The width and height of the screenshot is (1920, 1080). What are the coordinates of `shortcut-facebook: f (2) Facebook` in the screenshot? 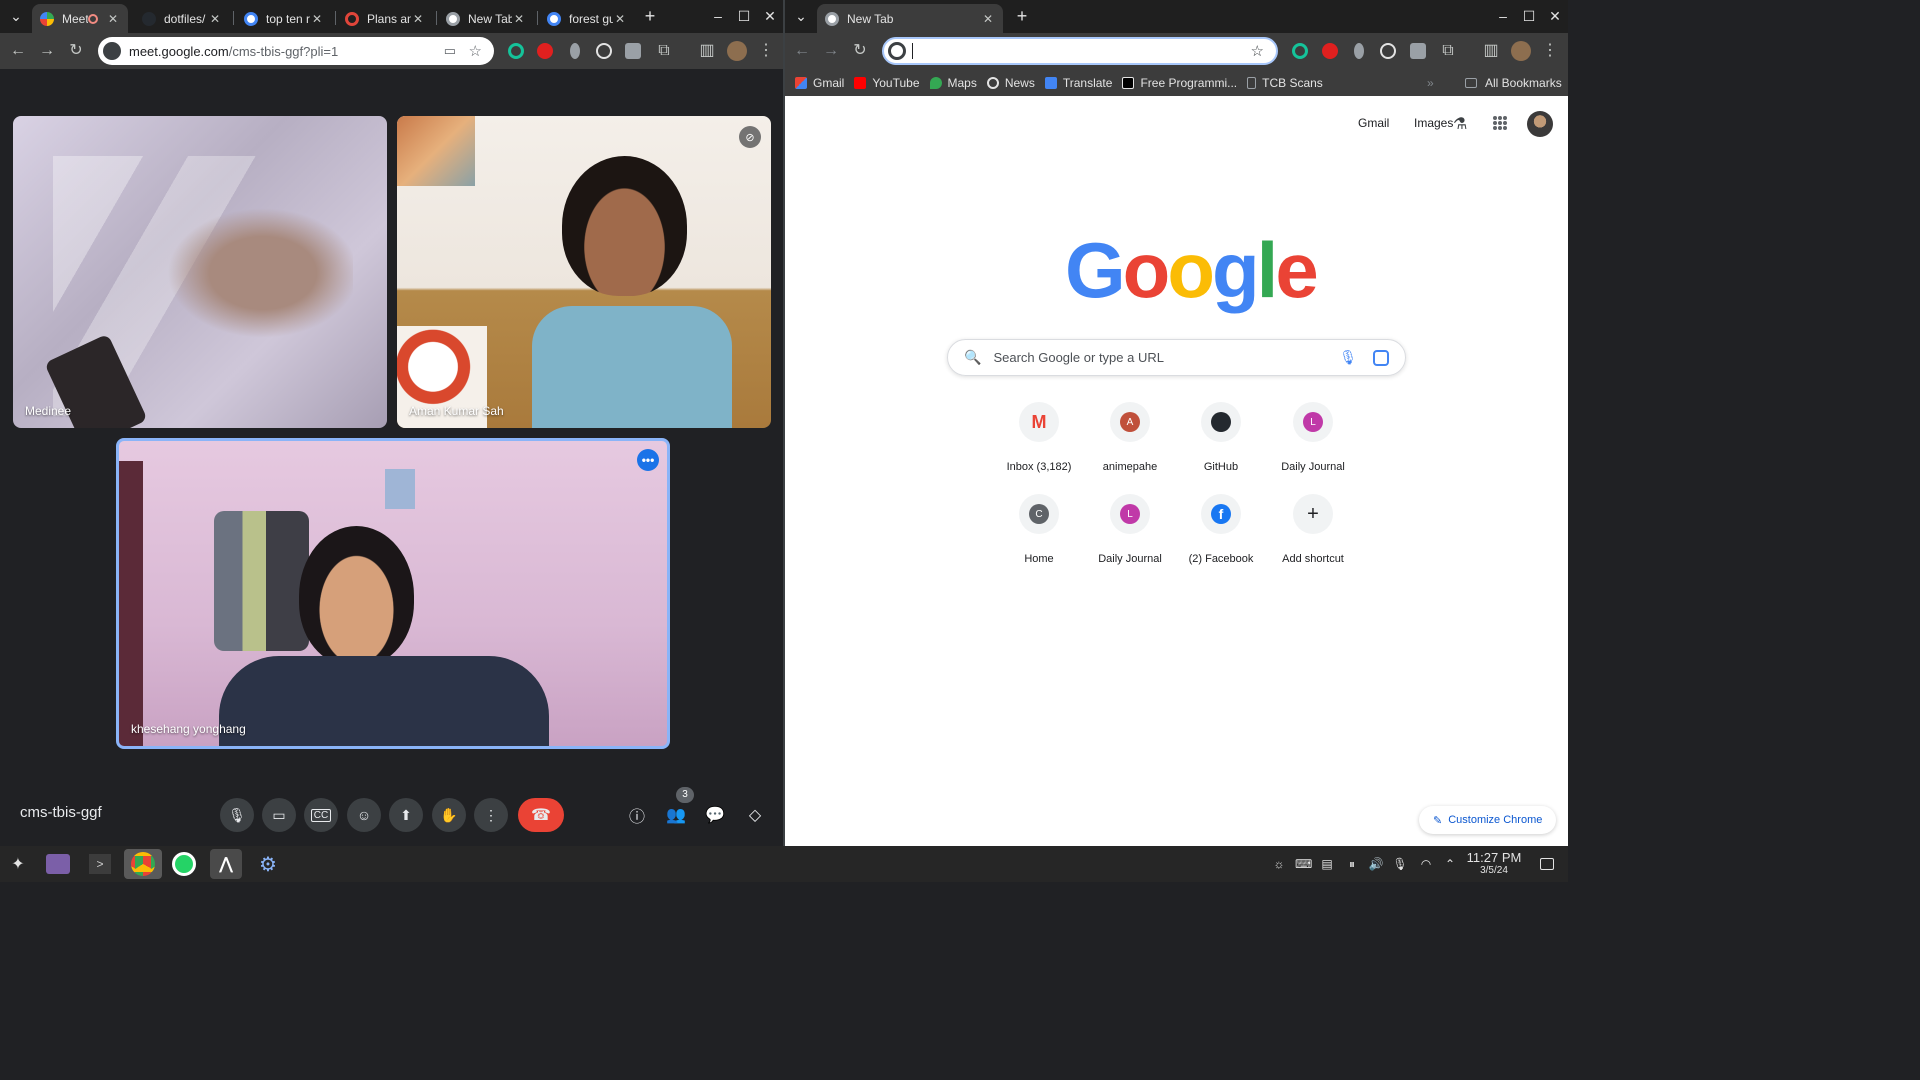 It's located at (1221, 529).